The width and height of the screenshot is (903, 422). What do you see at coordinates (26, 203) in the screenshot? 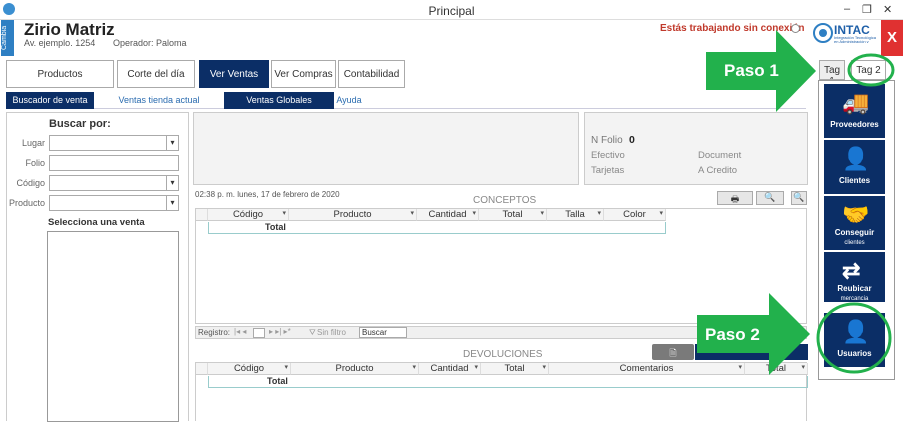
I see `producto-label: Producto` at bounding box center [26, 203].